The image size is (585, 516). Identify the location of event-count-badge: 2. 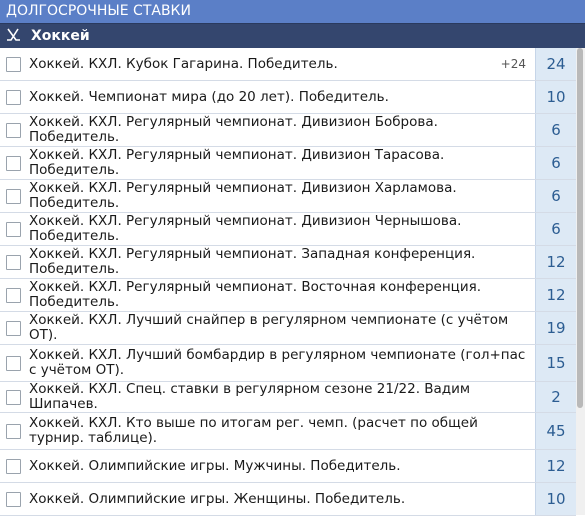
(555, 397).